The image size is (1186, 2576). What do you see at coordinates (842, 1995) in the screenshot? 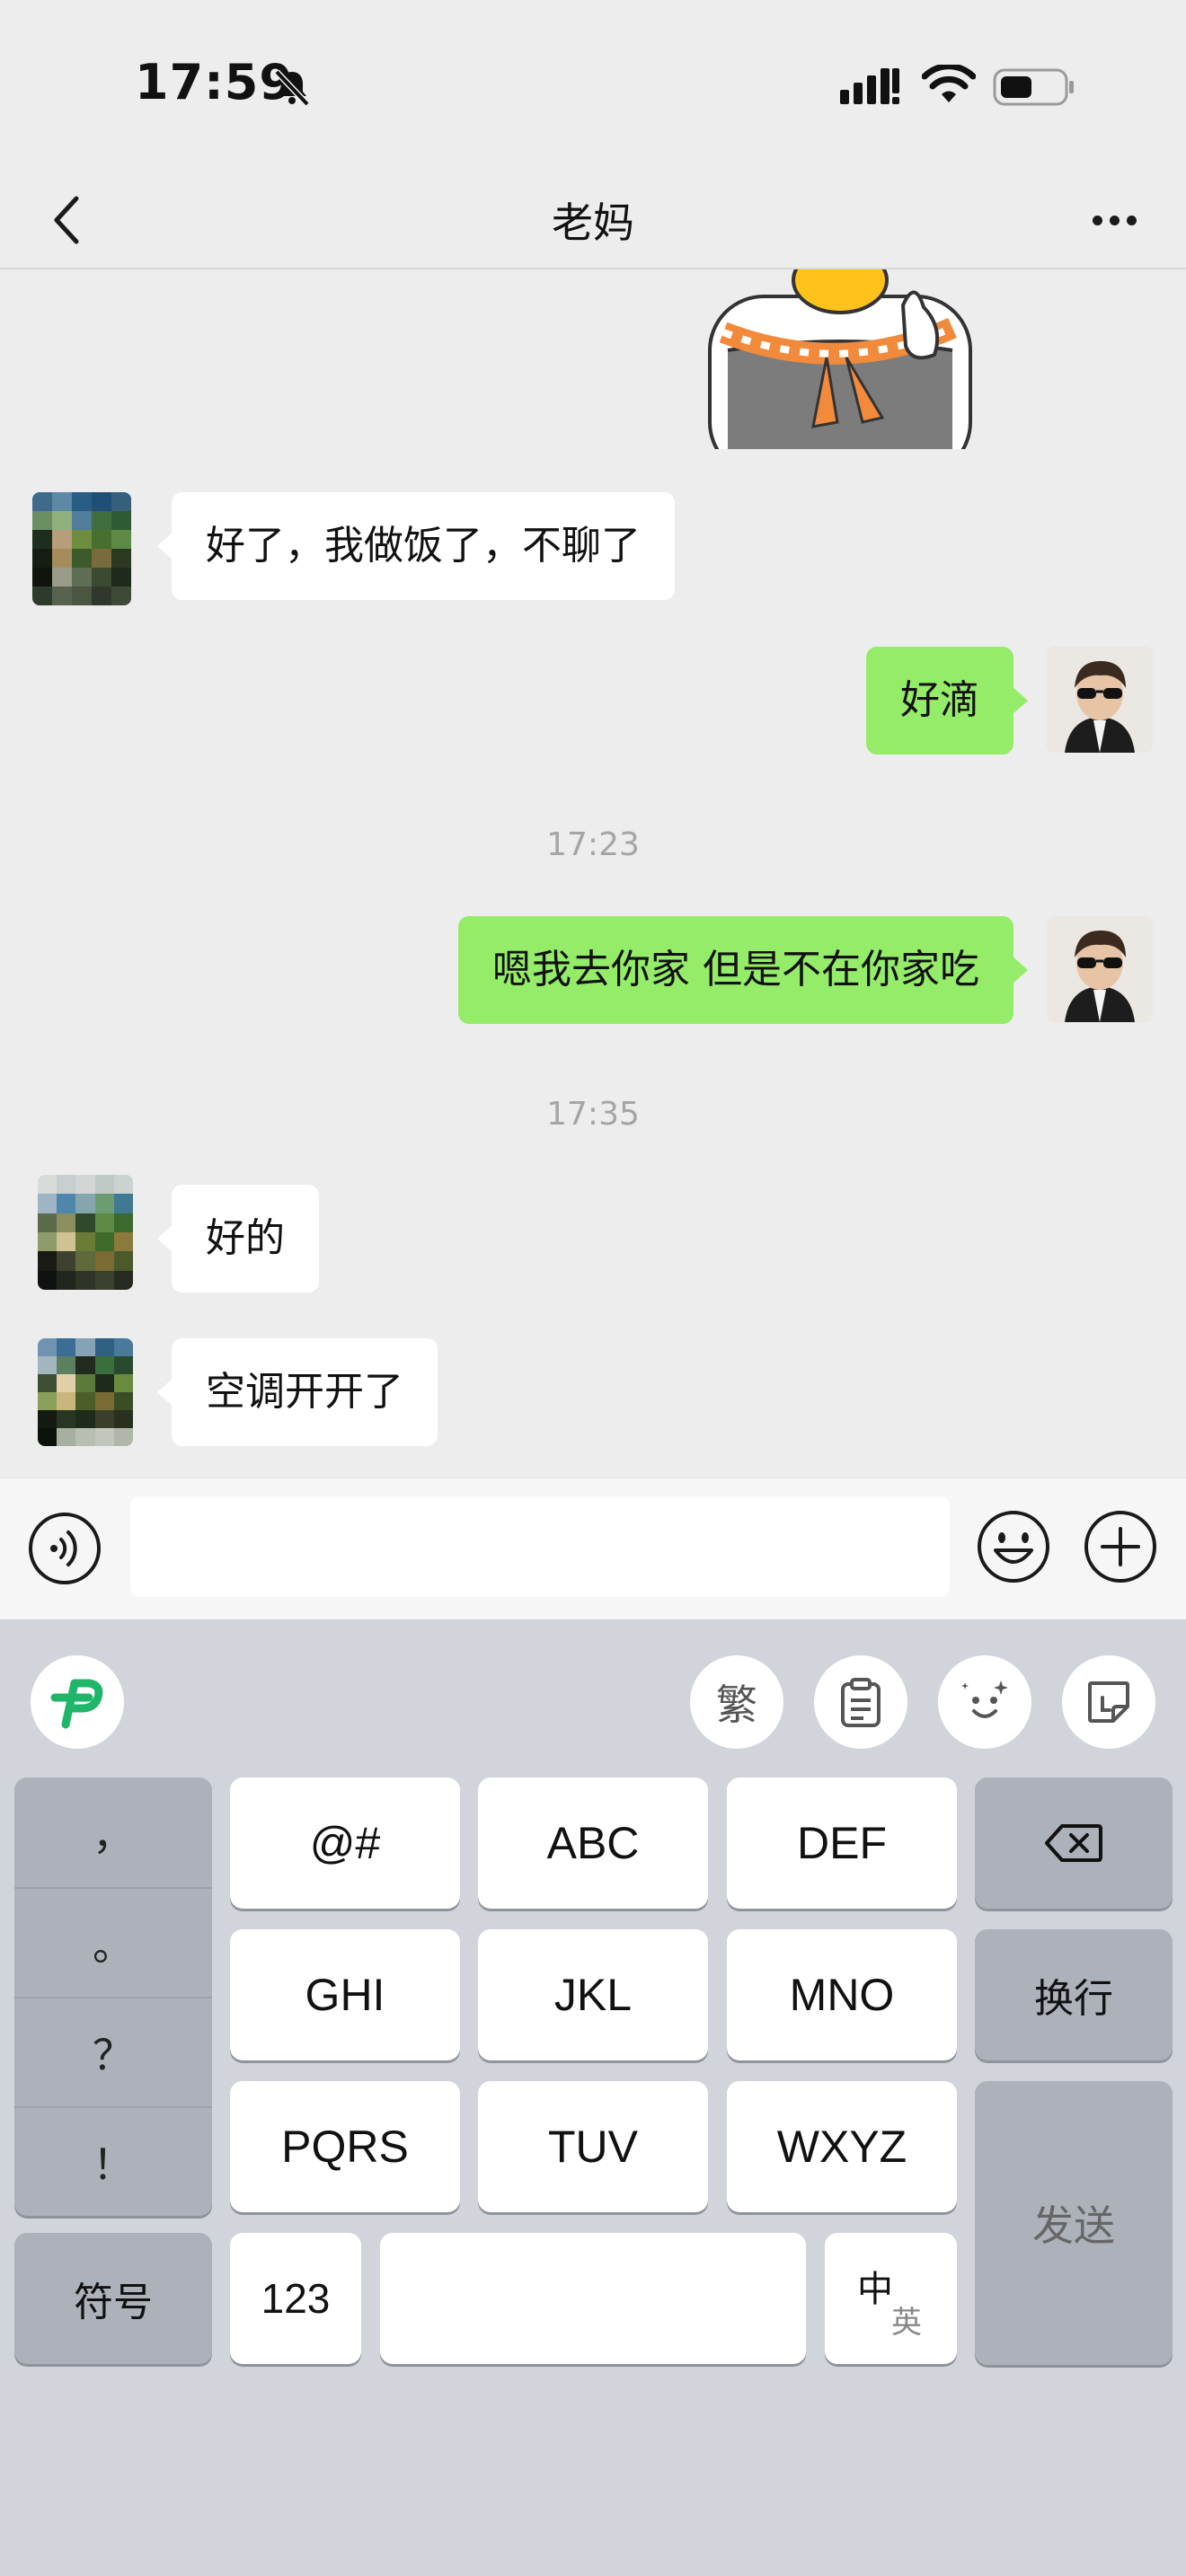
I see `key-mno: MNO` at bounding box center [842, 1995].